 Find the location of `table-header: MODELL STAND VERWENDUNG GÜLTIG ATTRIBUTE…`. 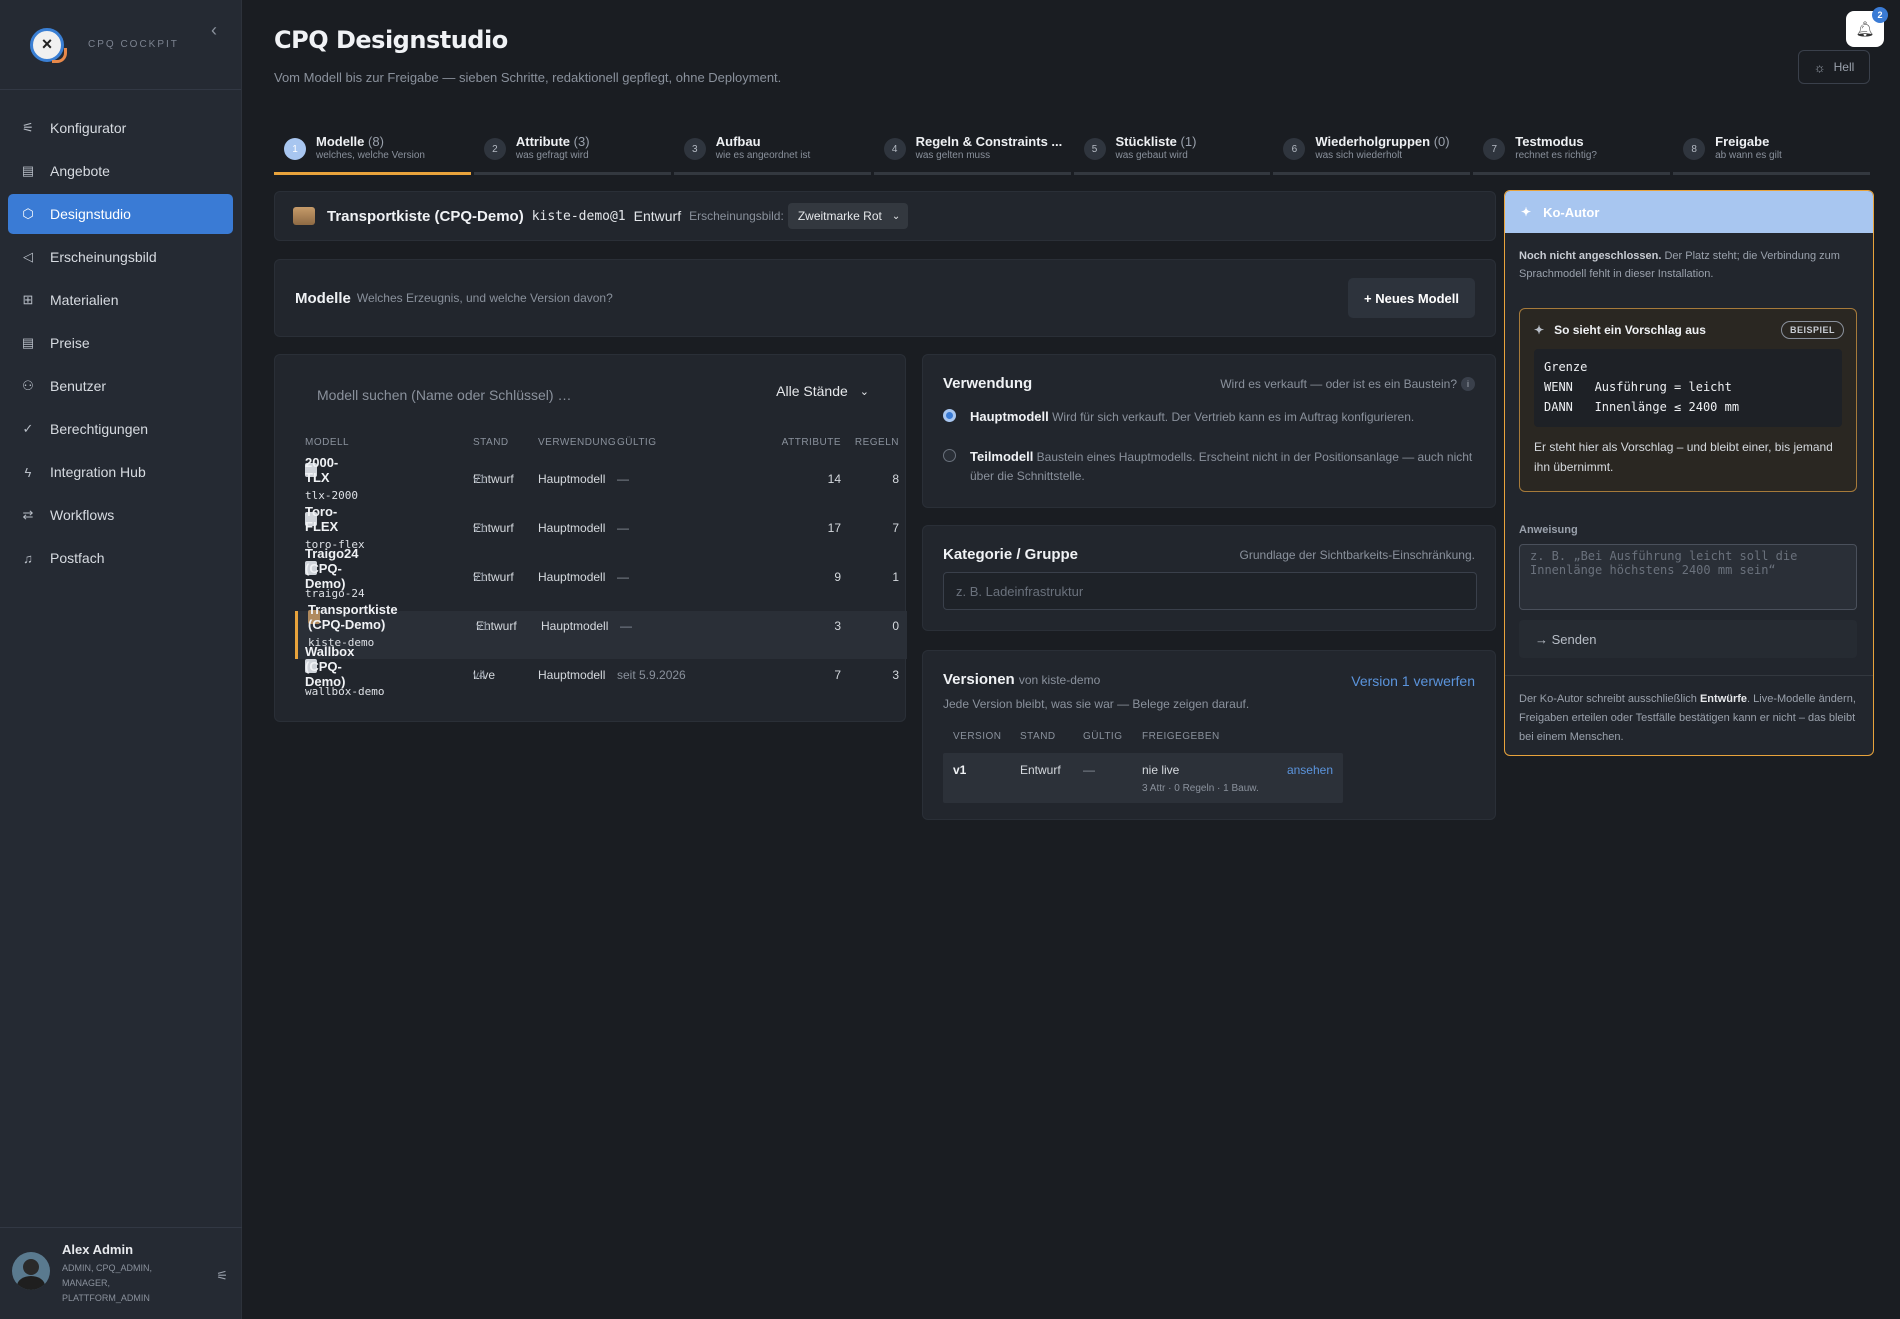

table-header: MODELL STAND VERWENDUNG GÜLTIG ATTRIBUTE… is located at coordinates (601, 445).